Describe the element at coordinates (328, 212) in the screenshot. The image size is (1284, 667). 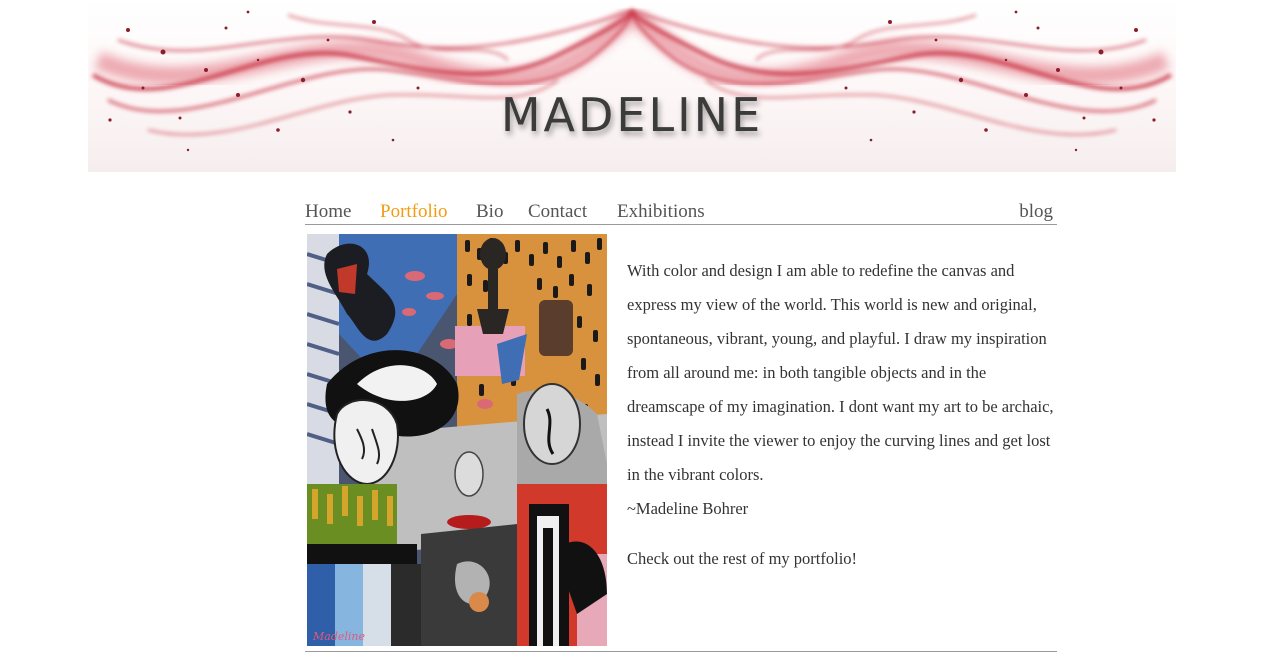
I see `nav-item-home: Home` at that location.